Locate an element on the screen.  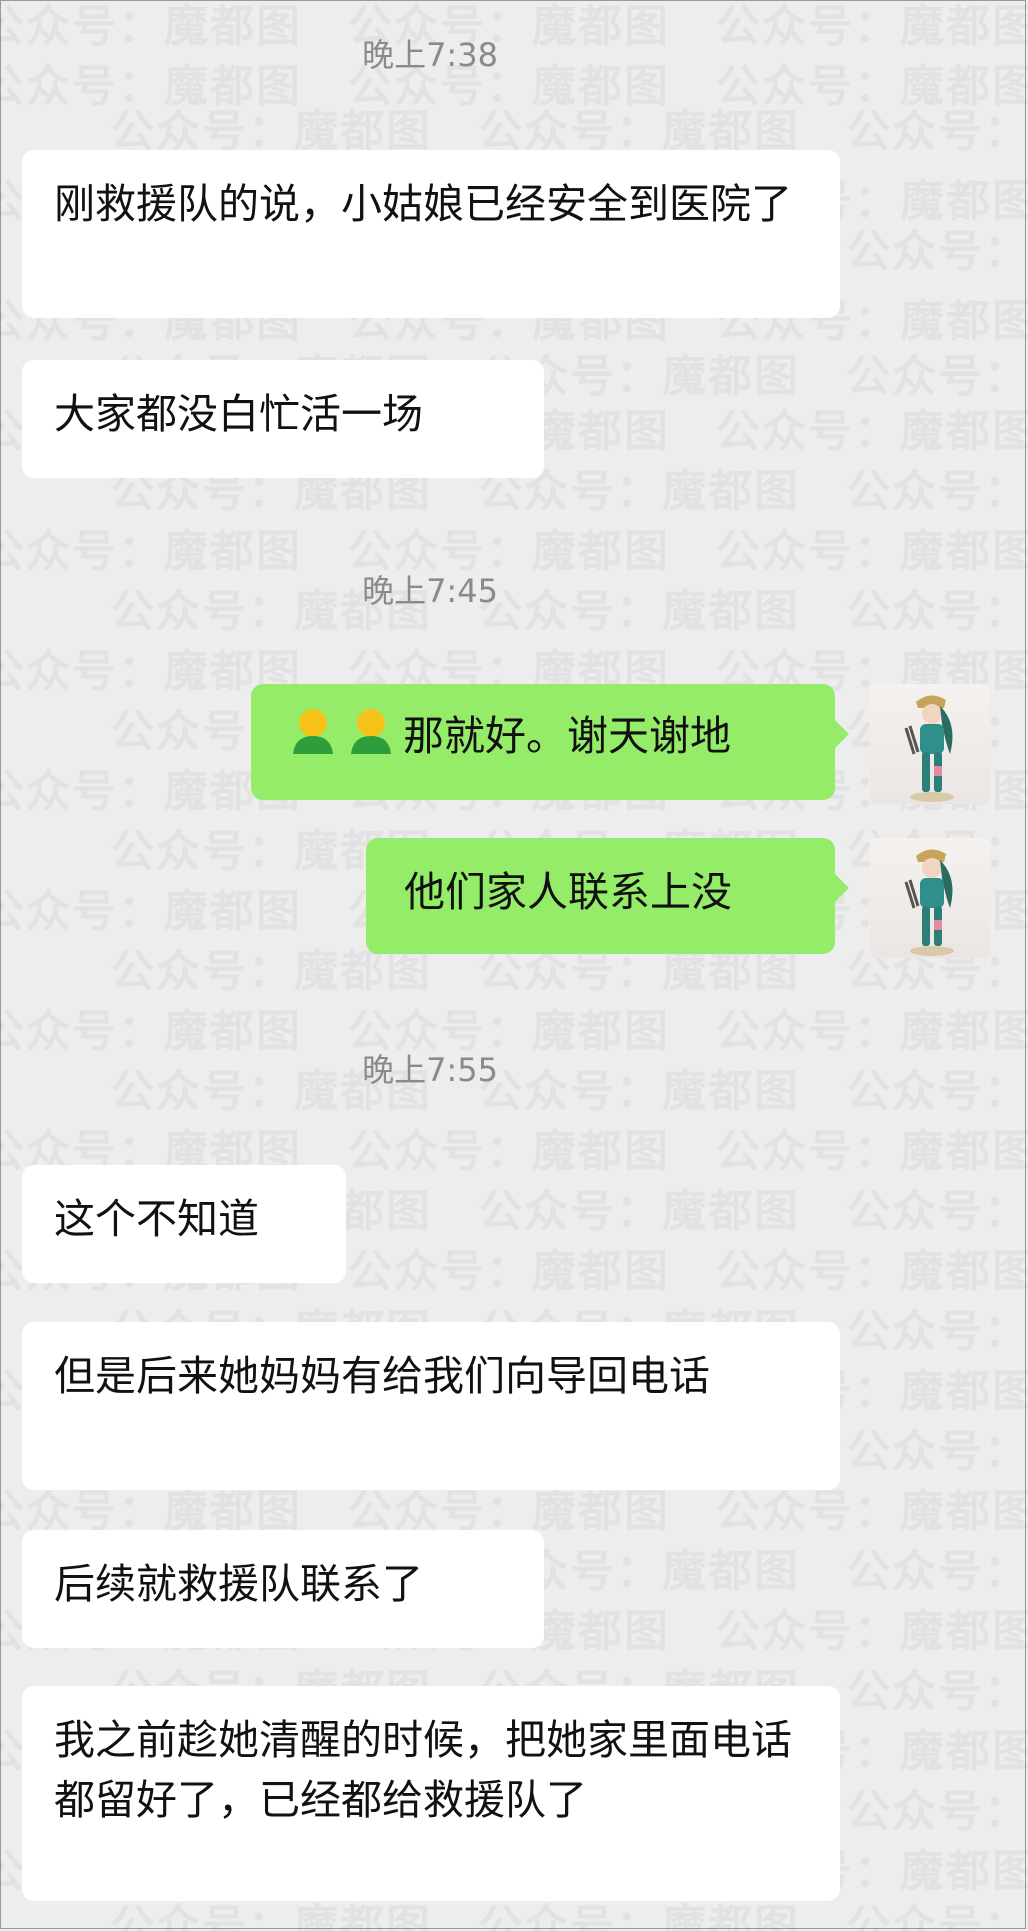
message-bubble-incoming: 我之前趁她清醒的时候，把她家里面电话都留好了，已经都给救援队了 is located at coordinates (431, 1793).